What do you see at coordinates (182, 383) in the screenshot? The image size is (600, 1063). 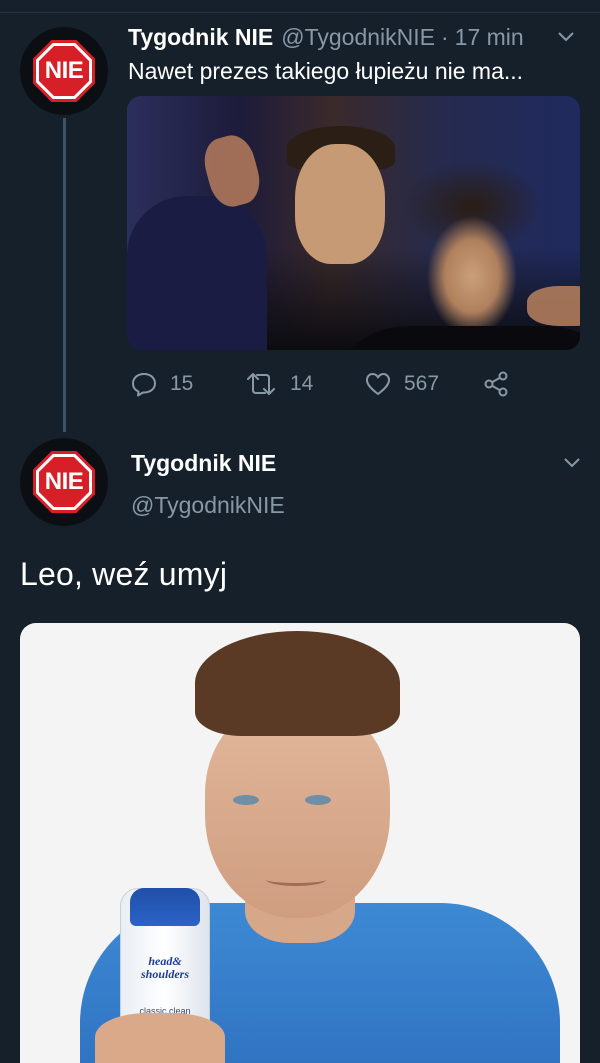 I see `reply-count: 15` at bounding box center [182, 383].